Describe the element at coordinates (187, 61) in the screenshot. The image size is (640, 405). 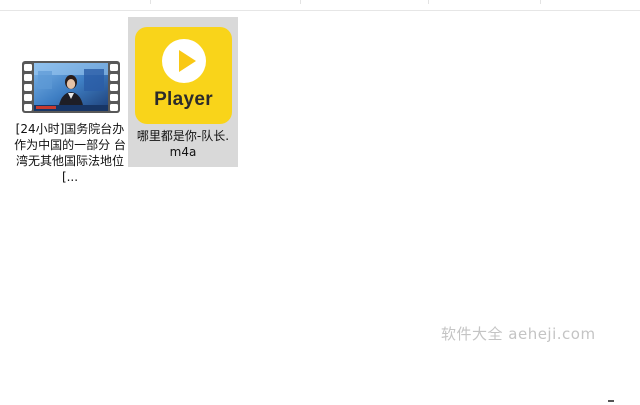
I see `play-triangle-icon` at that location.